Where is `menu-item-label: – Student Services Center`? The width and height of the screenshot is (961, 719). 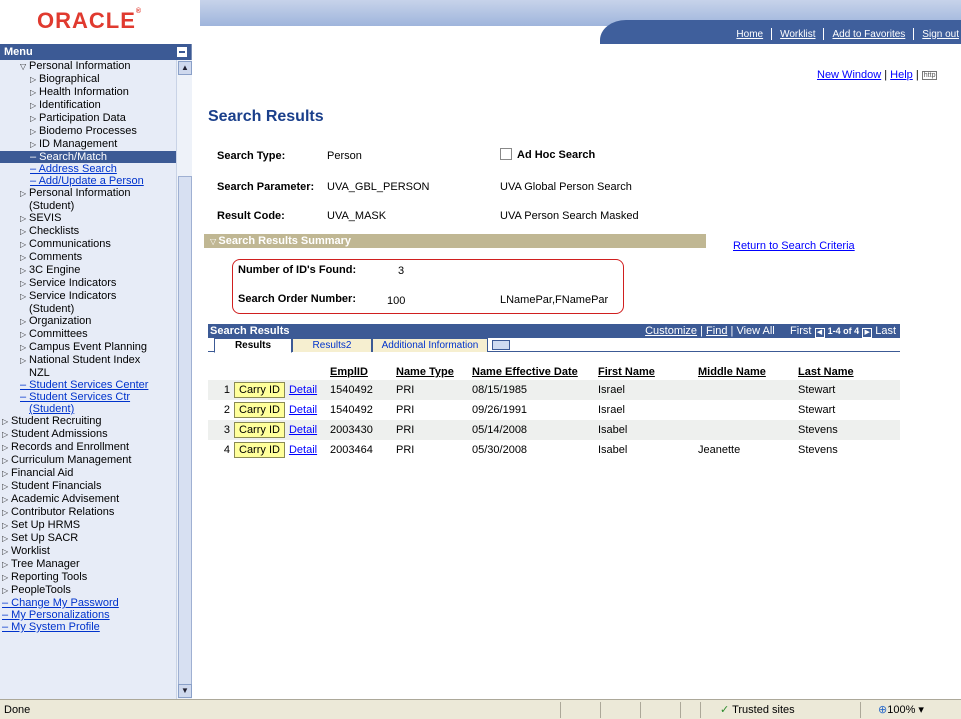
menu-item-label: – Student Services Center is located at coordinates (84, 385).